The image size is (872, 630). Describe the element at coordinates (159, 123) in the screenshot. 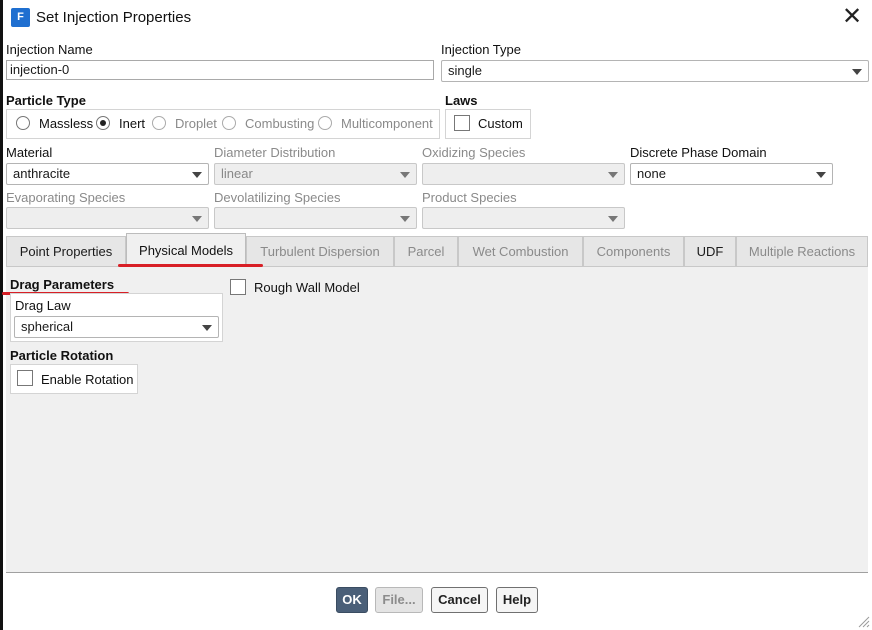

I see `radio-droplet` at that location.